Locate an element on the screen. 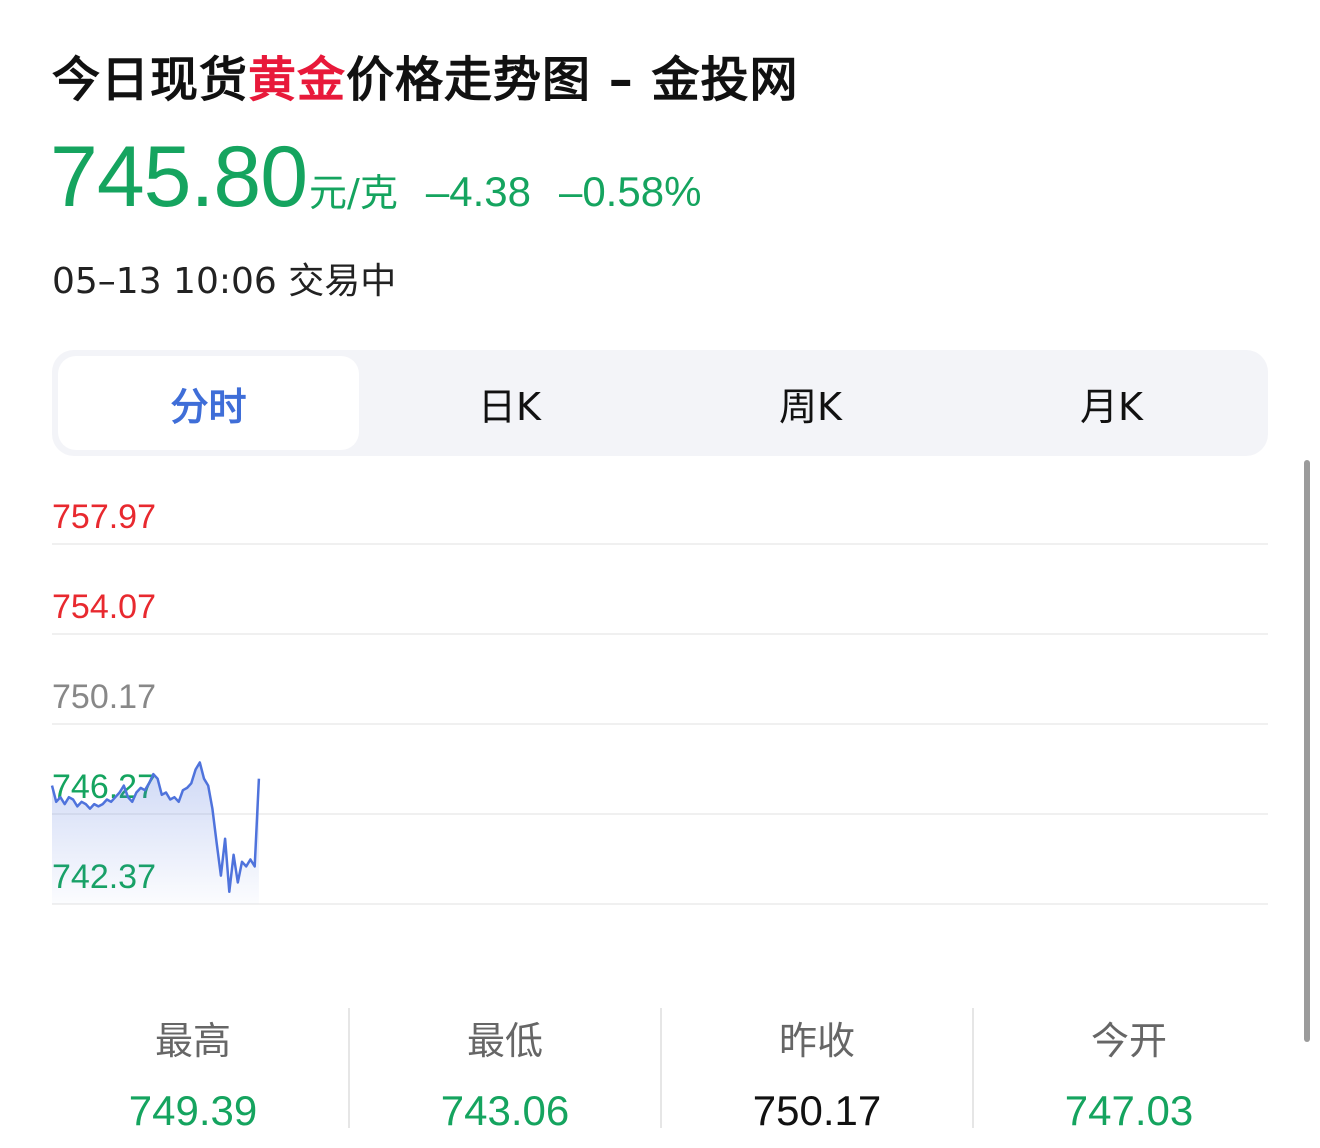 The height and width of the screenshot is (1148, 1320). stat-value: 750.17 is located at coordinates (817, 1110).